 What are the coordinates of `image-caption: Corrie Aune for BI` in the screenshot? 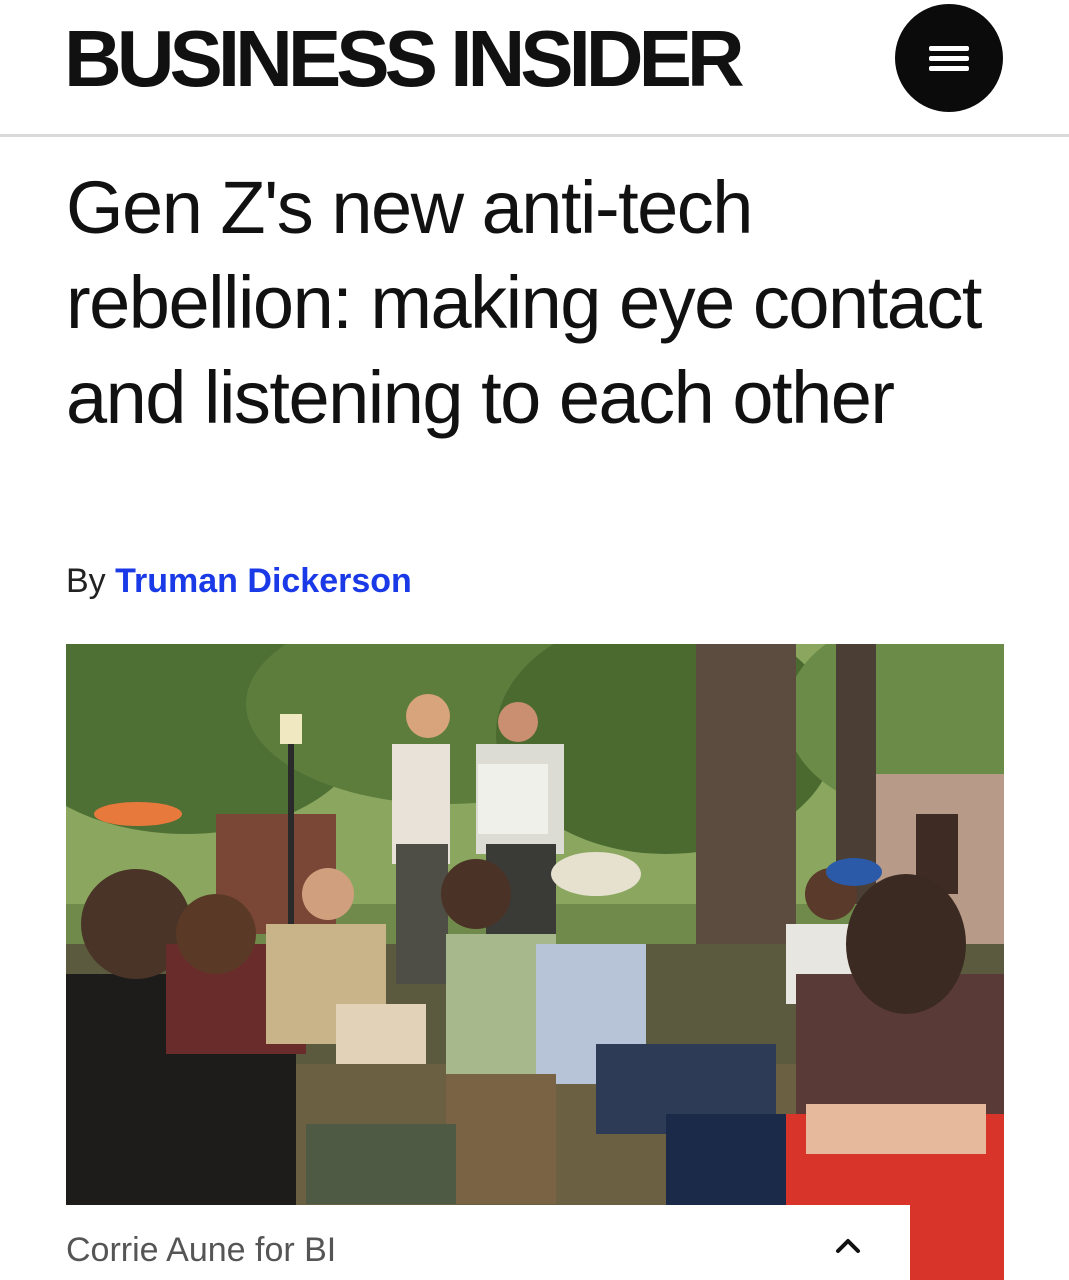 It's located at (201, 1250).